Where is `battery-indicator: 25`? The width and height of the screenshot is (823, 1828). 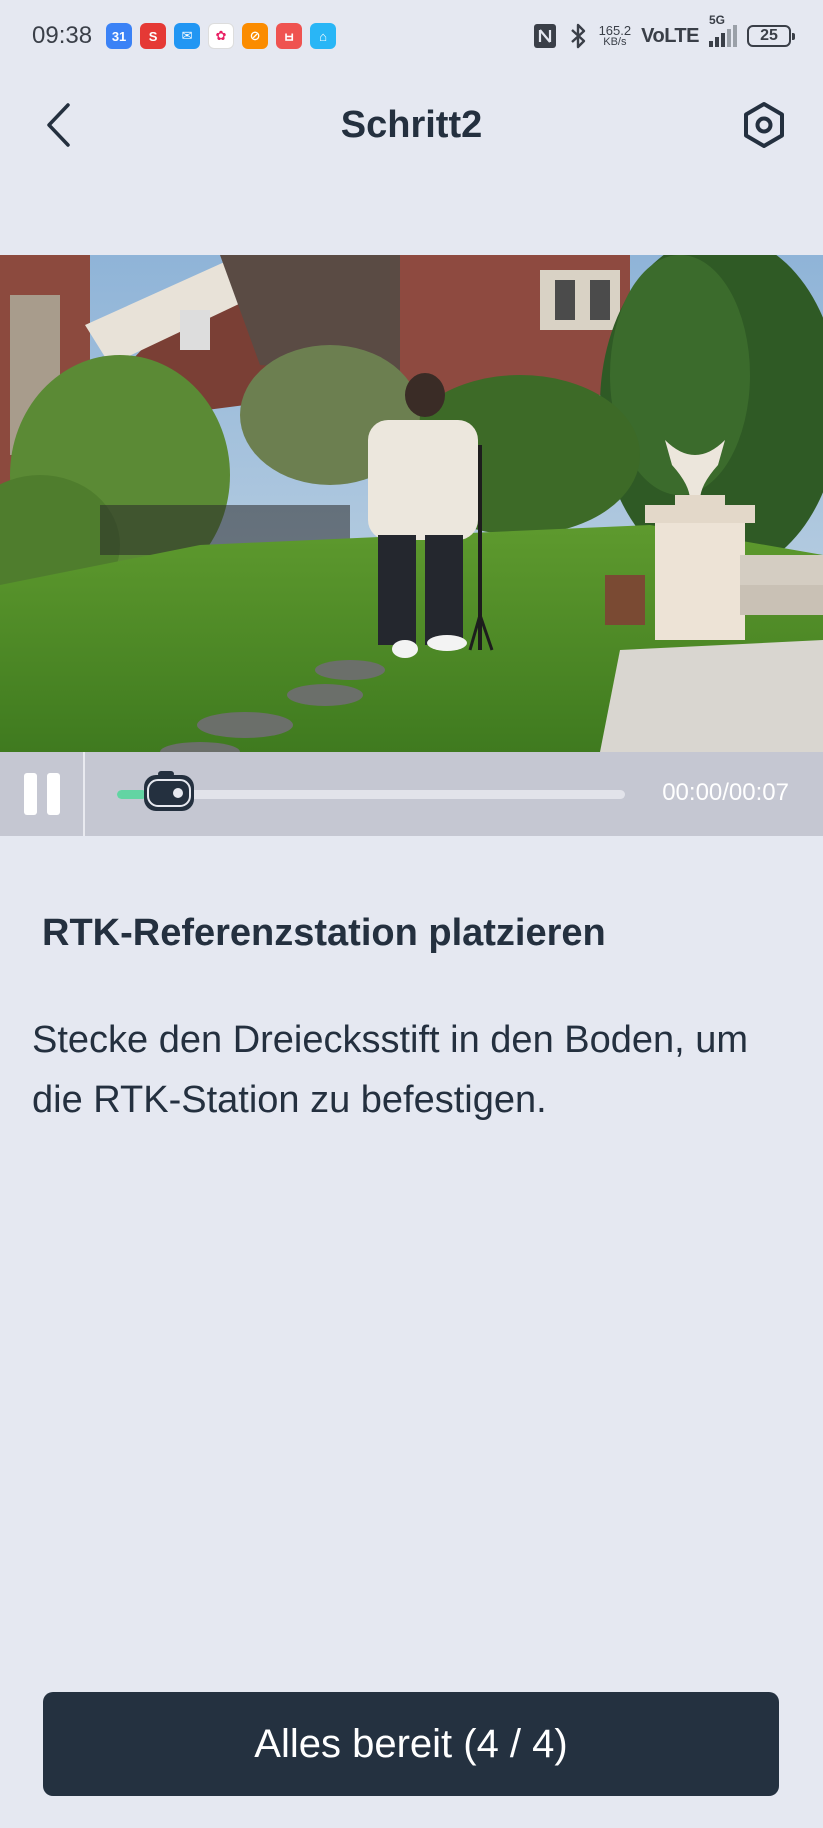
battery-indicator: 25 is located at coordinates (771, 36).